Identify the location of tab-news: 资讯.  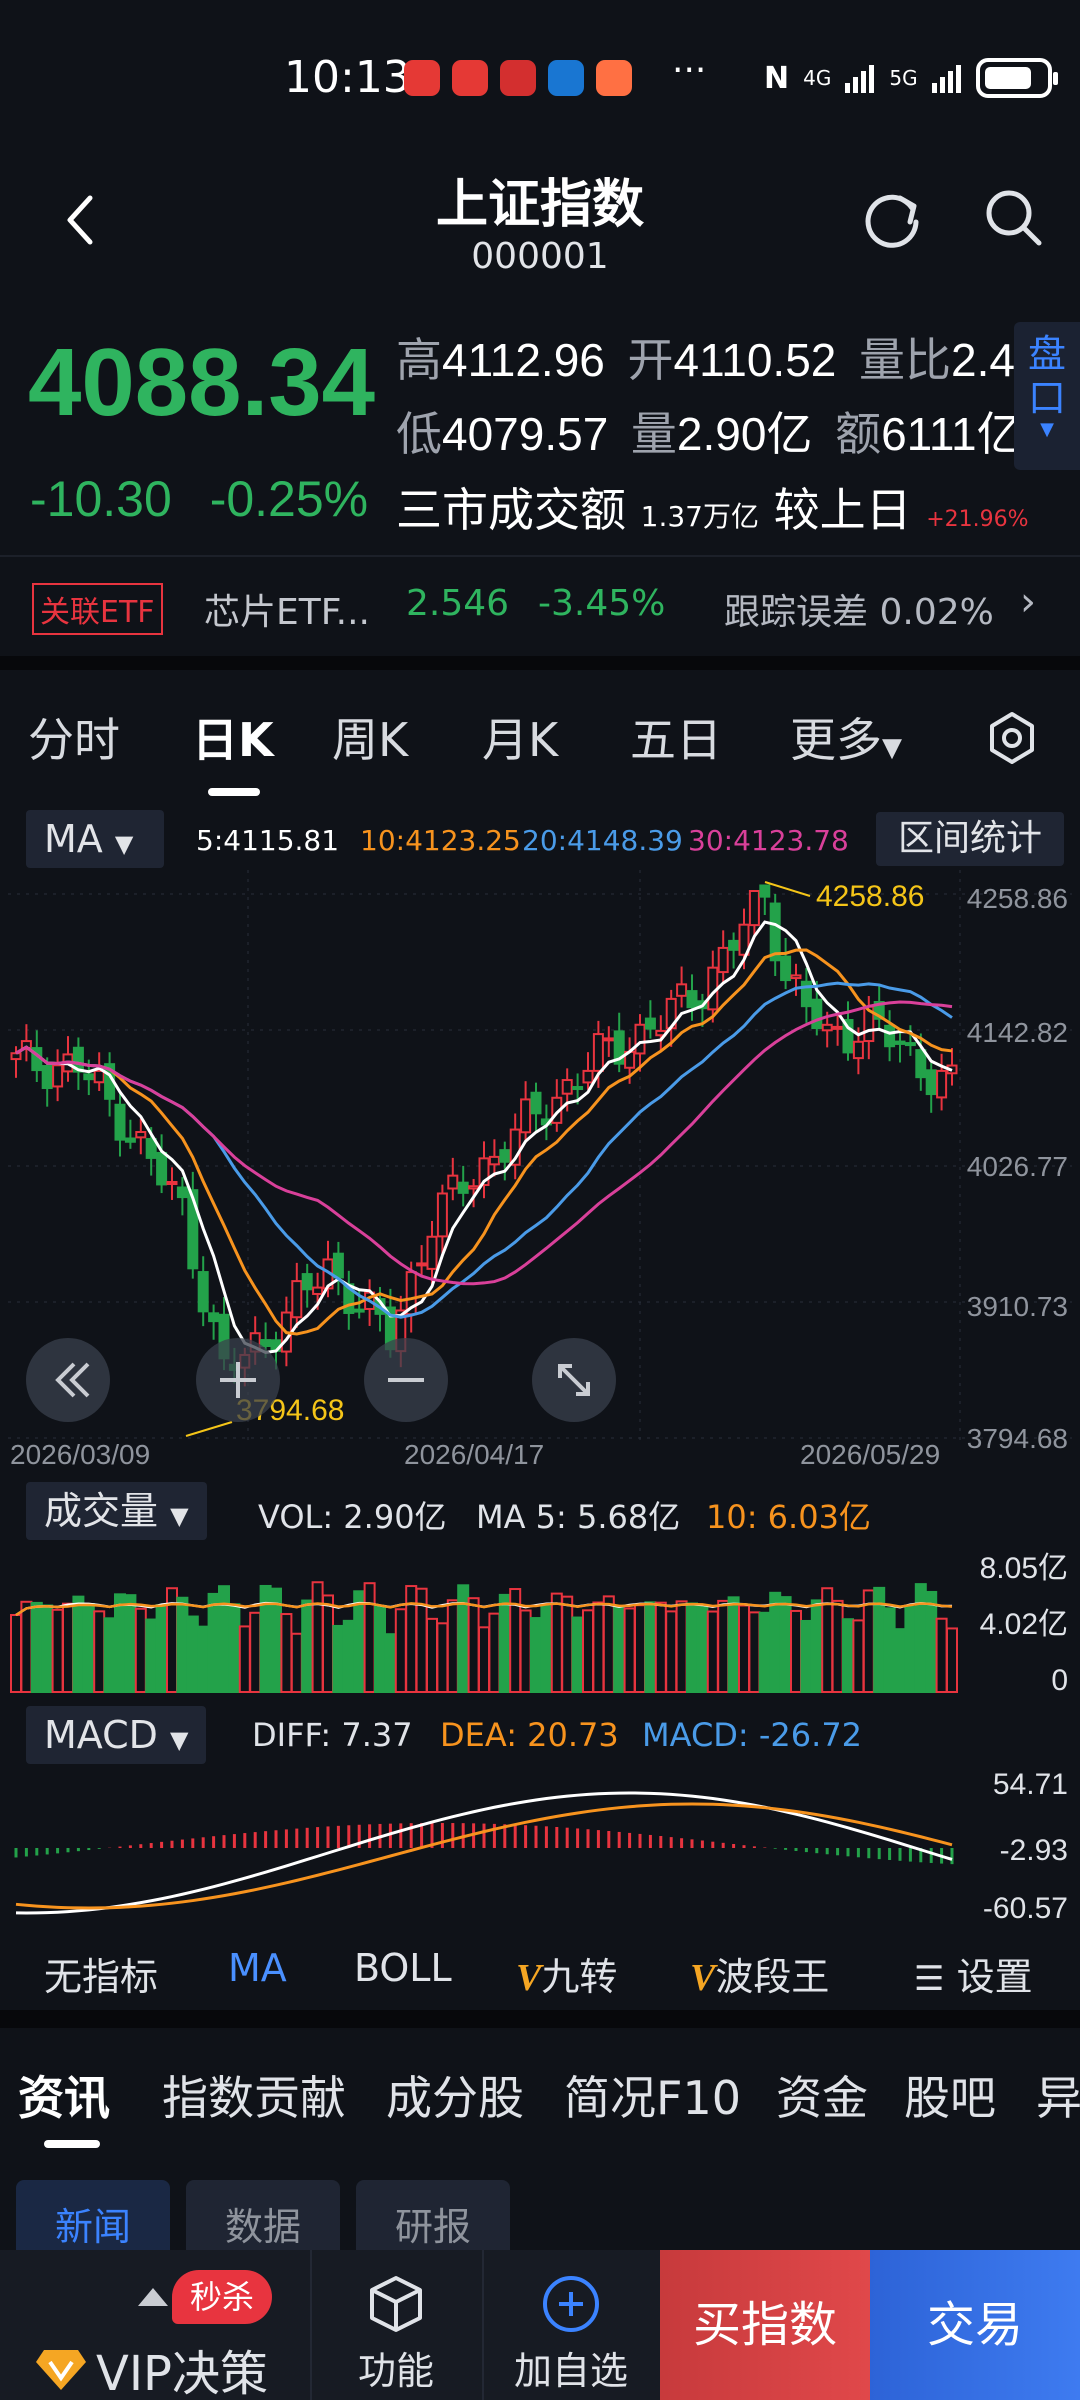
(64, 2095).